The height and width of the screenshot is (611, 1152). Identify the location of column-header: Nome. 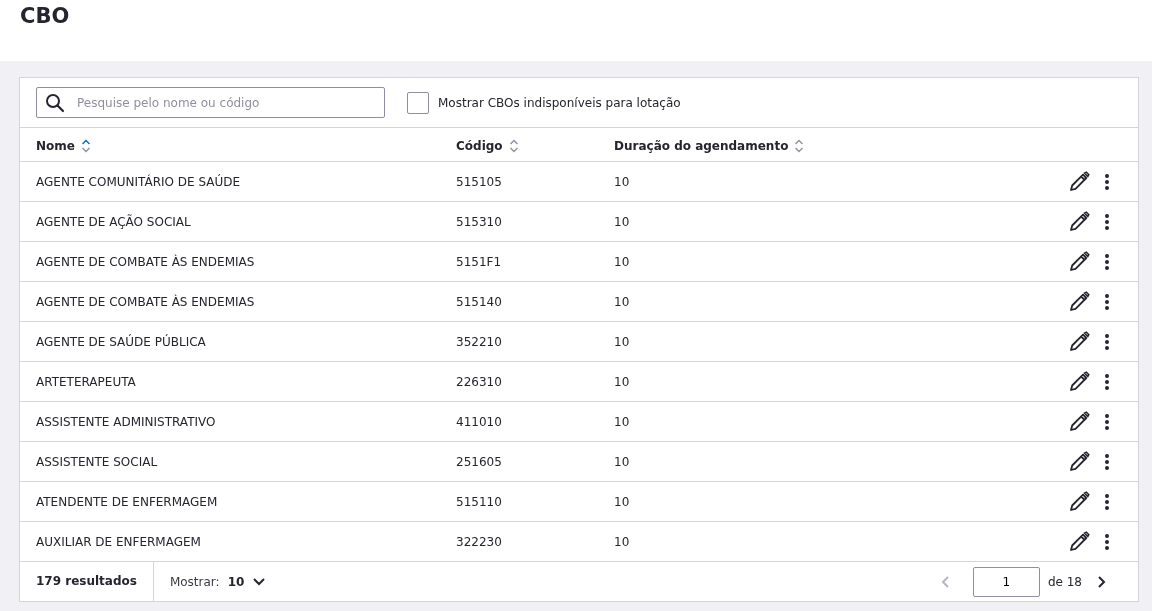
(63, 146).